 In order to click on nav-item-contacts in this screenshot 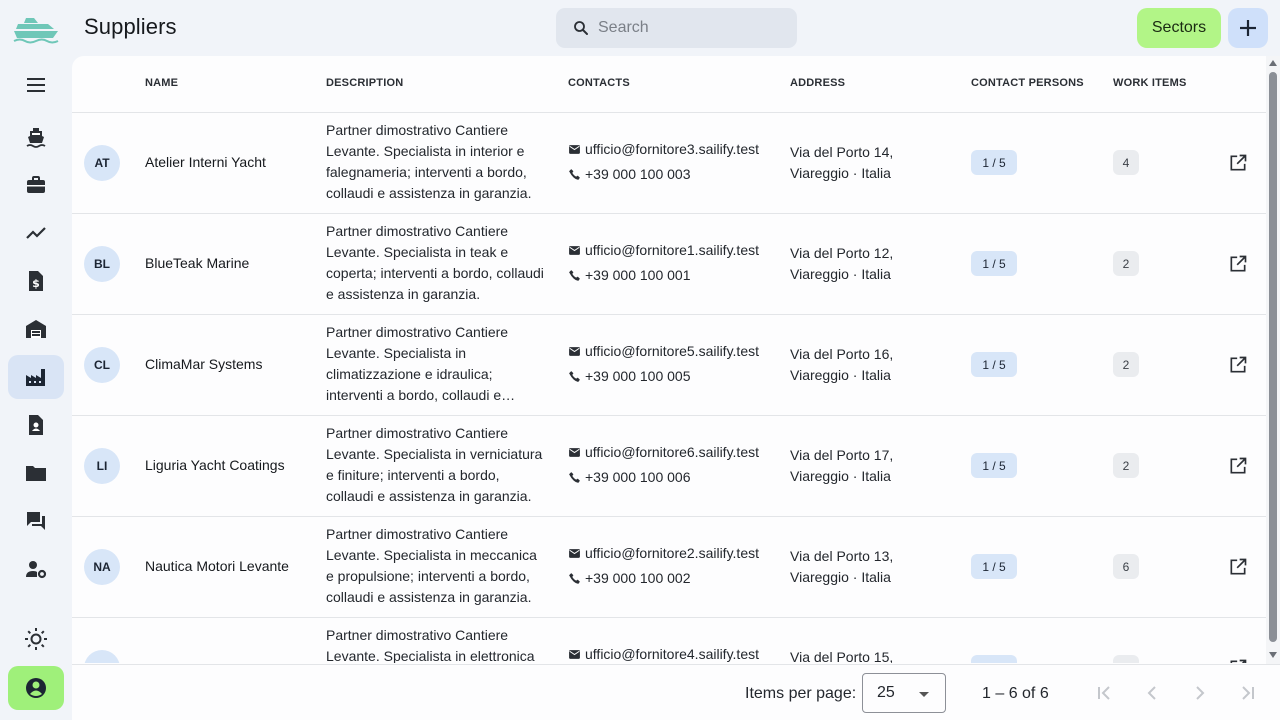, I will do `click(36, 425)`.